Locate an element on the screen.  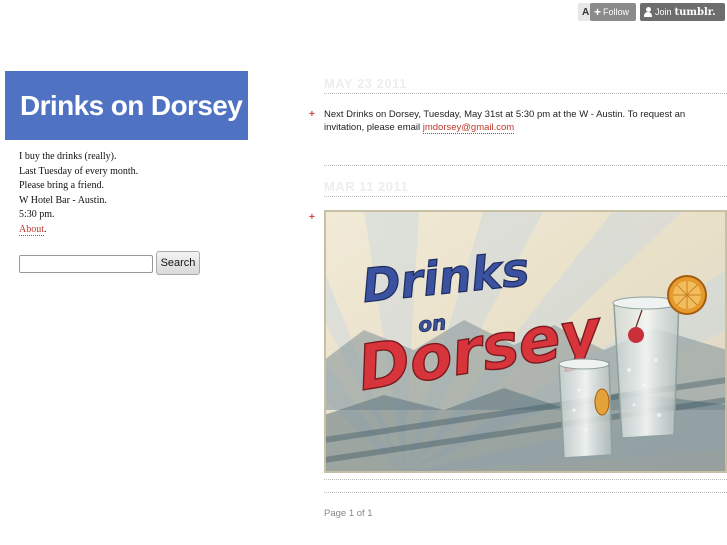
tumblr-brand: tumblr. is located at coordinates (695, 12).